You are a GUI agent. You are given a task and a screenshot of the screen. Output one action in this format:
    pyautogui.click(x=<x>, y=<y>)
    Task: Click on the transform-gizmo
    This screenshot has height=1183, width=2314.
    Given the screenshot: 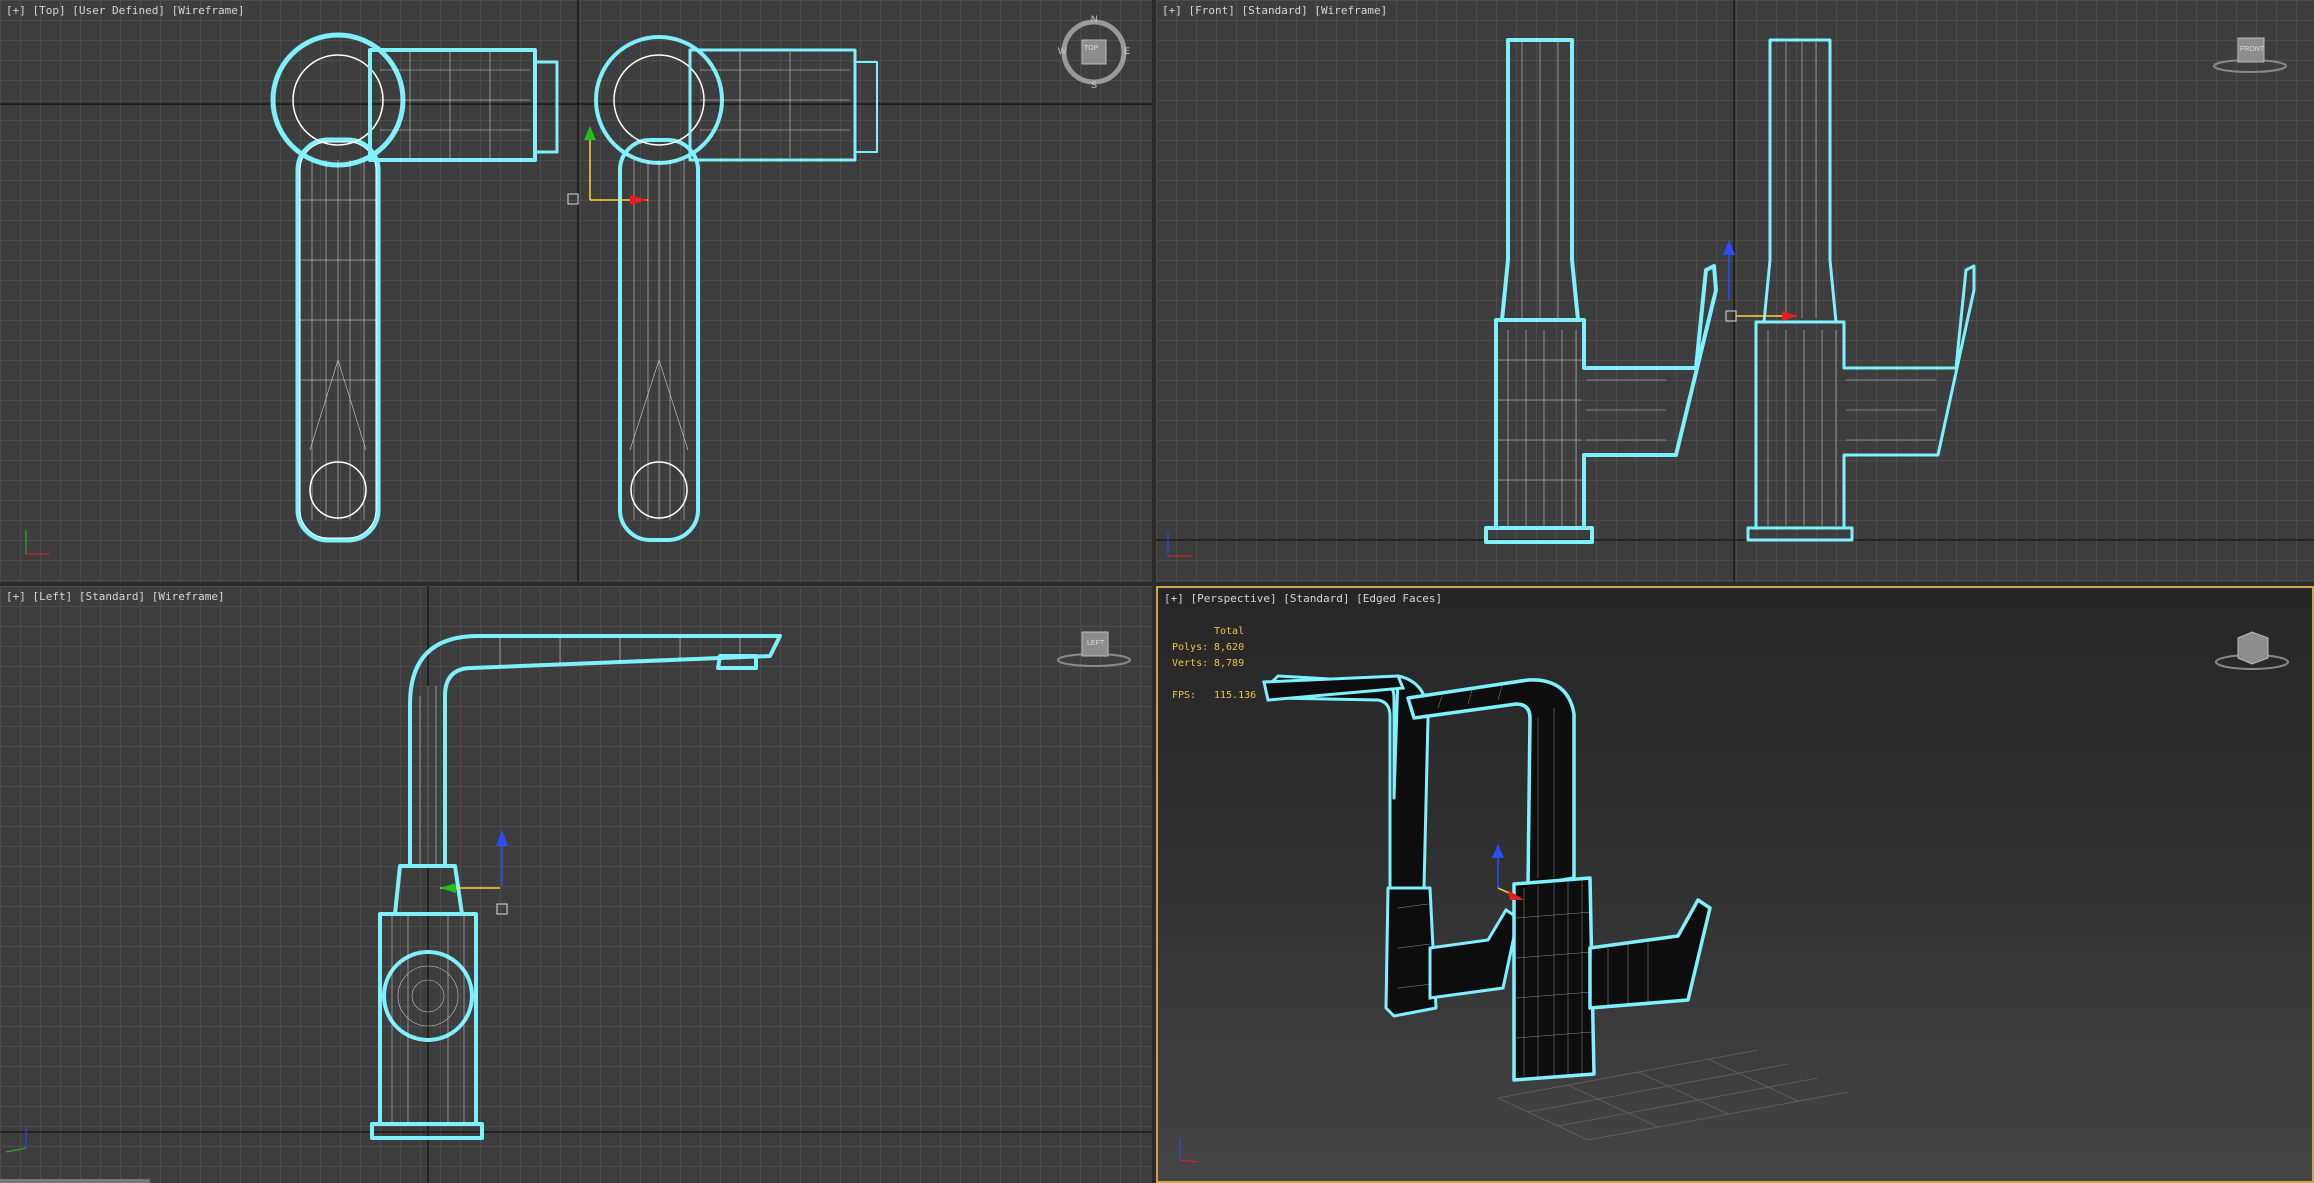 What is the action you would take?
    pyautogui.click(x=474, y=872)
    